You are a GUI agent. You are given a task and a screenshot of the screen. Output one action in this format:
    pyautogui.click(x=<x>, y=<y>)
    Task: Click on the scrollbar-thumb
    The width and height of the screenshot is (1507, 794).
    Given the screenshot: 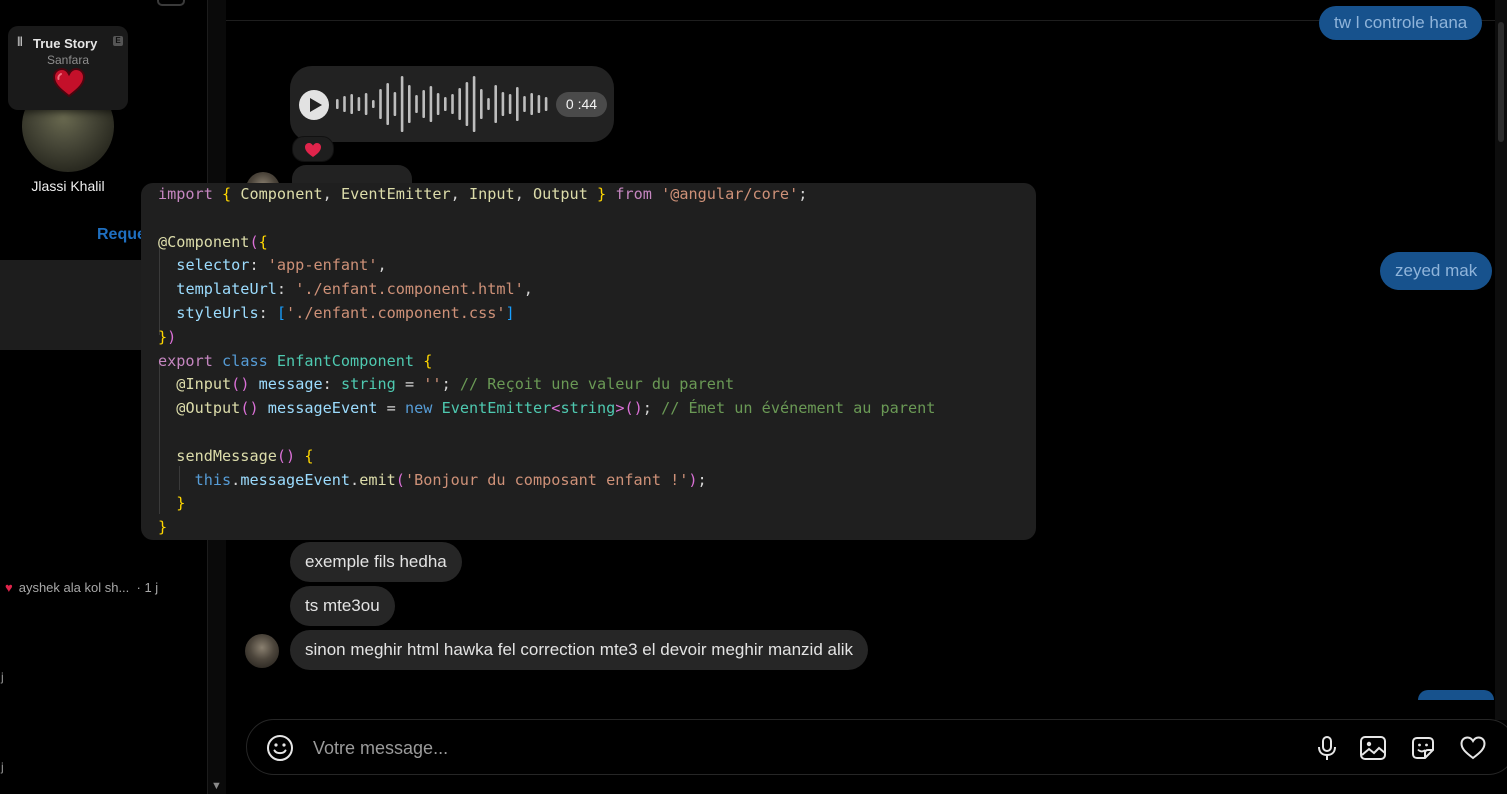 What is the action you would take?
    pyautogui.click(x=1501, y=82)
    